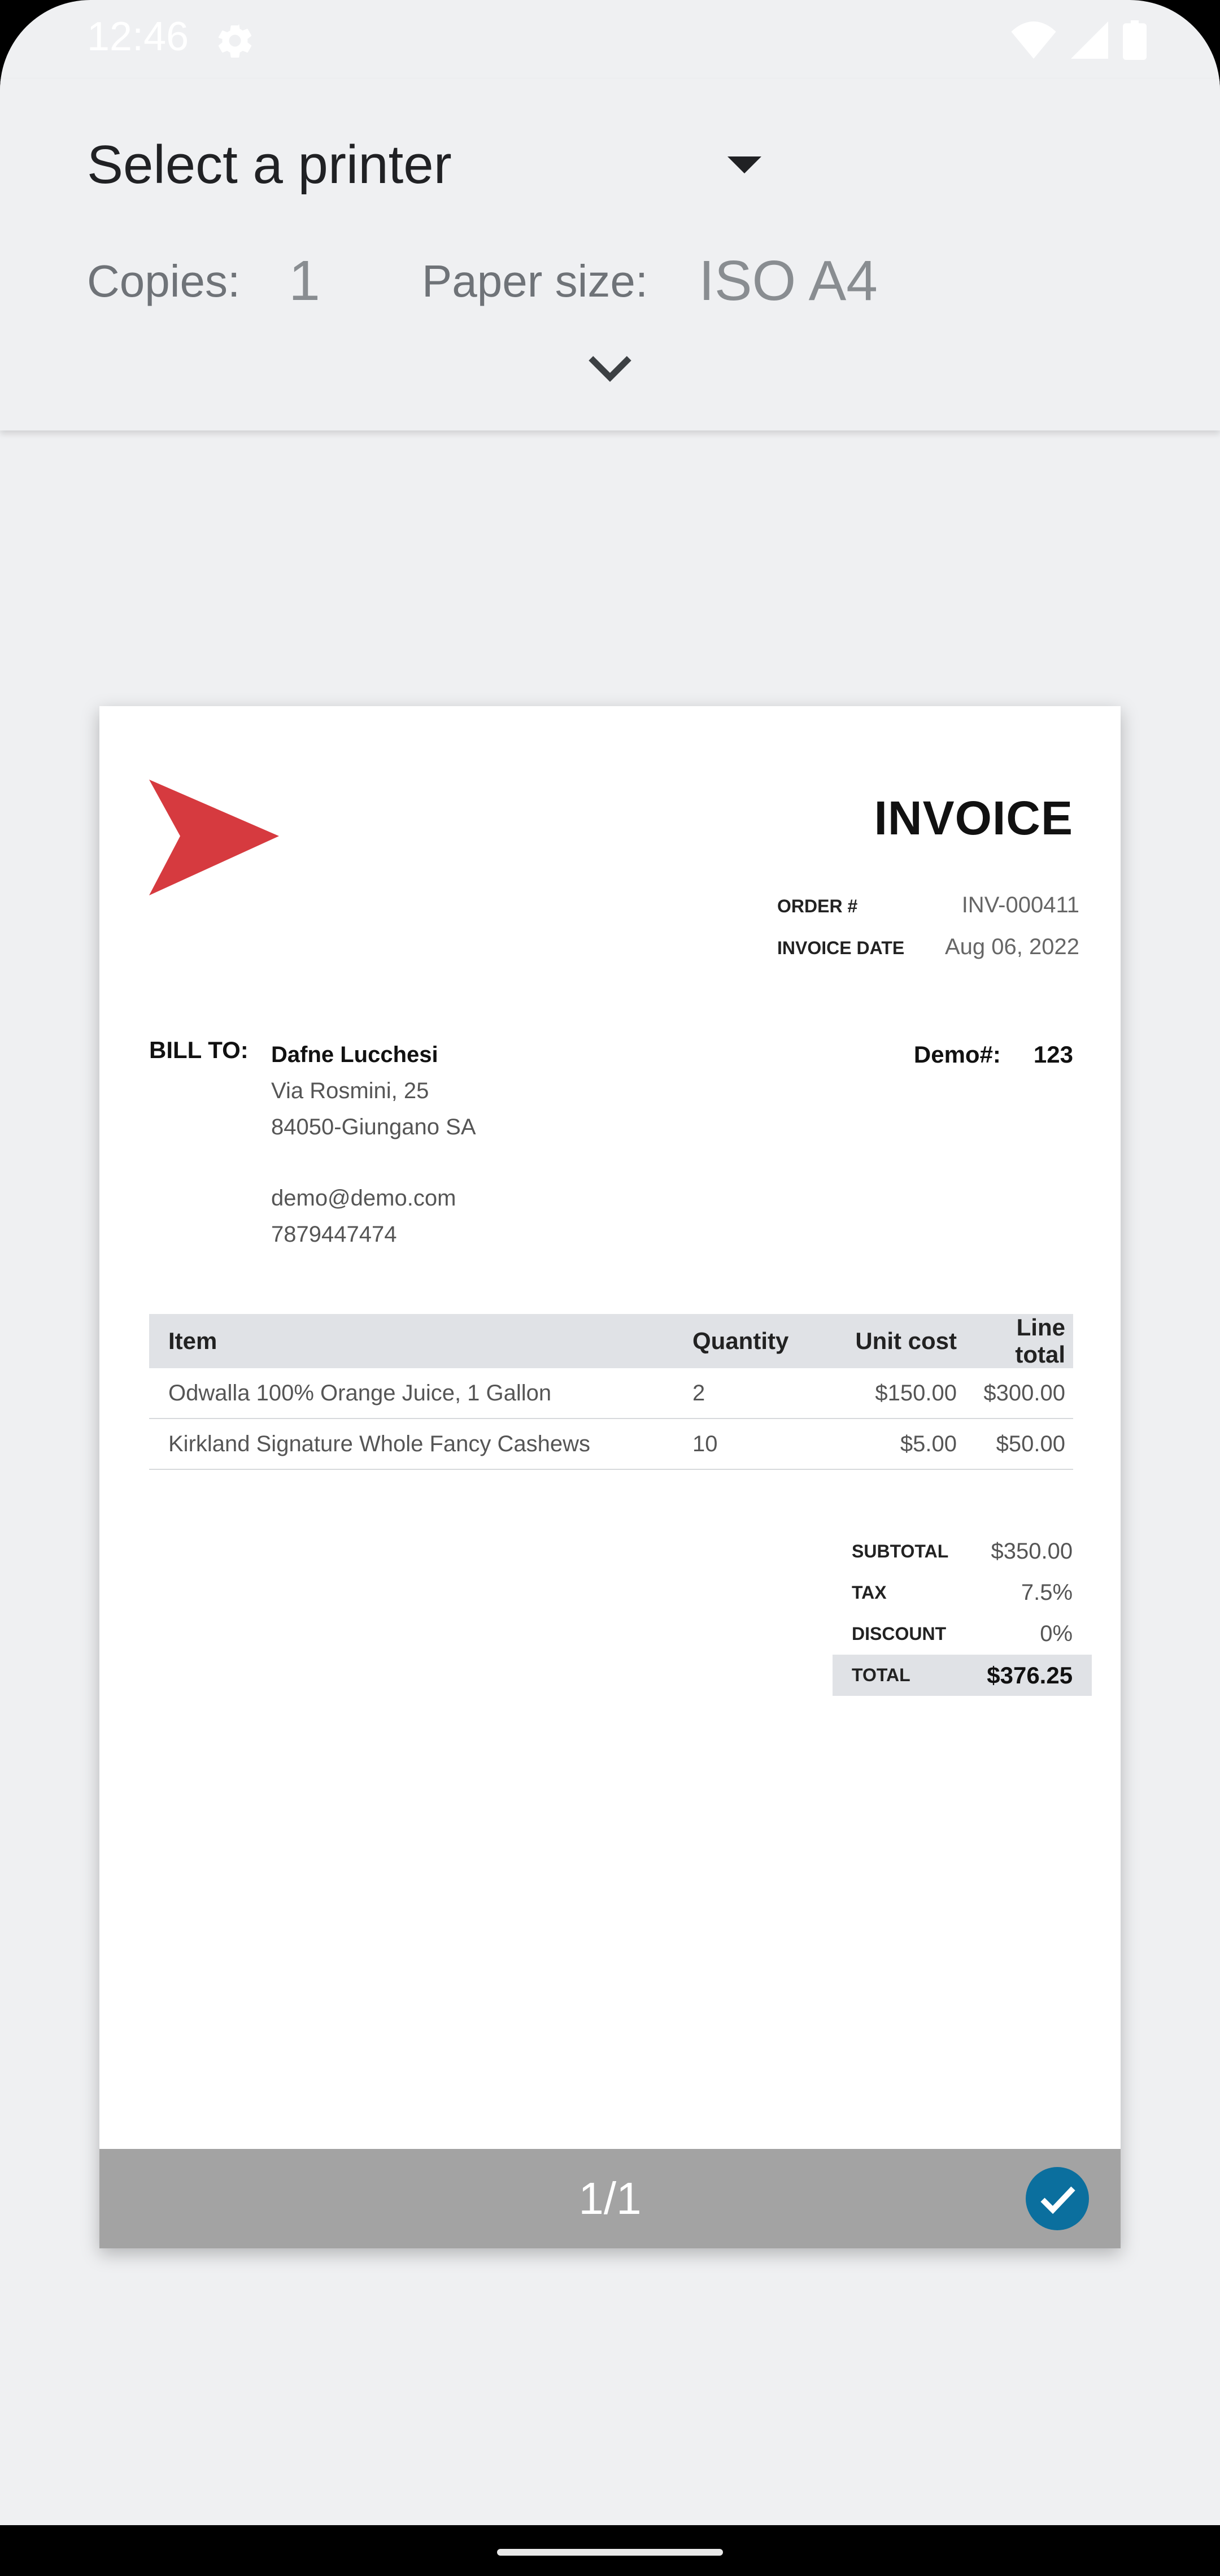 Image resolution: width=1220 pixels, height=2576 pixels. I want to click on customer-address-line1: Via Rosmini, 25, so click(350, 1090).